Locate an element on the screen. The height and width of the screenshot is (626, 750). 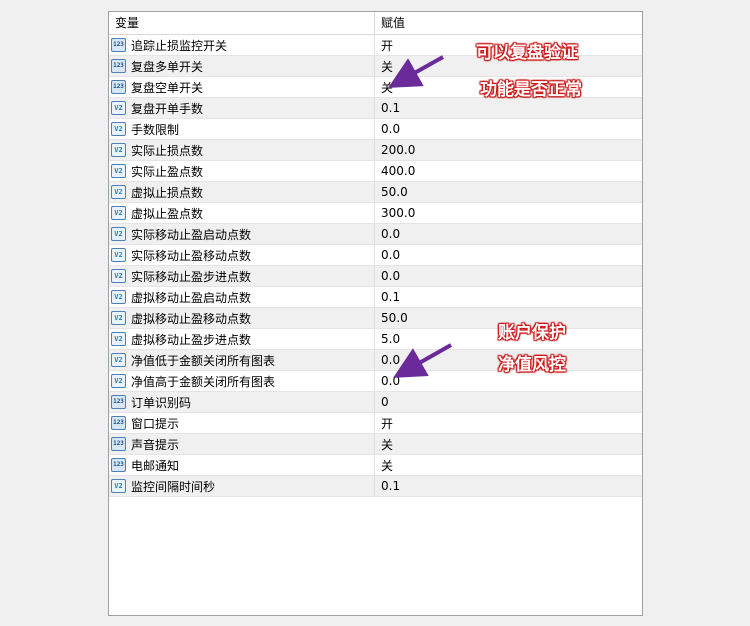
variable-label: 订单识别码 is located at coordinates (161, 402).